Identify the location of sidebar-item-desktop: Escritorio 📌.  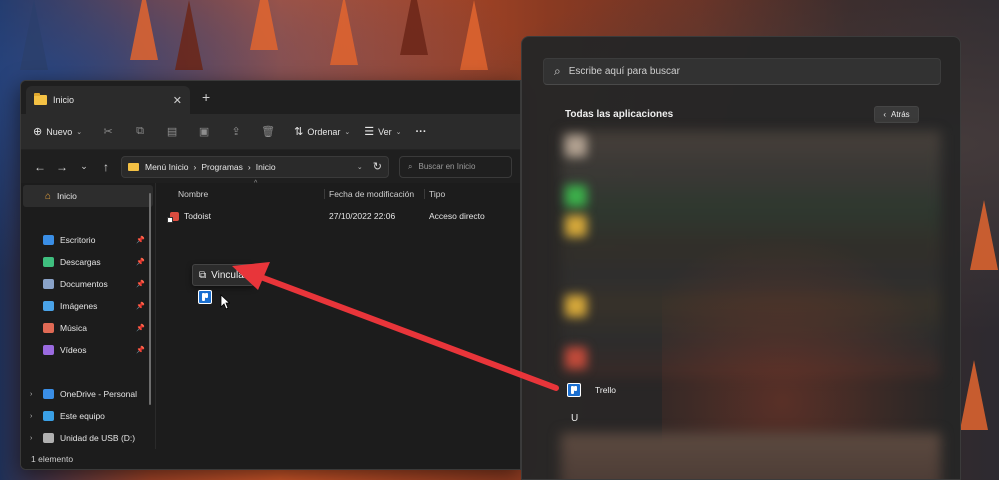
(88, 240).